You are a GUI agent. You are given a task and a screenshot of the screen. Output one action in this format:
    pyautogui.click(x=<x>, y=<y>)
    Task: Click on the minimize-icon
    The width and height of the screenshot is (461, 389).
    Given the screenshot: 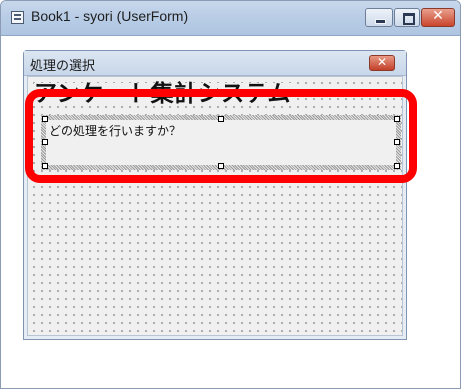 What is the action you would take?
    pyautogui.click(x=380, y=21)
    